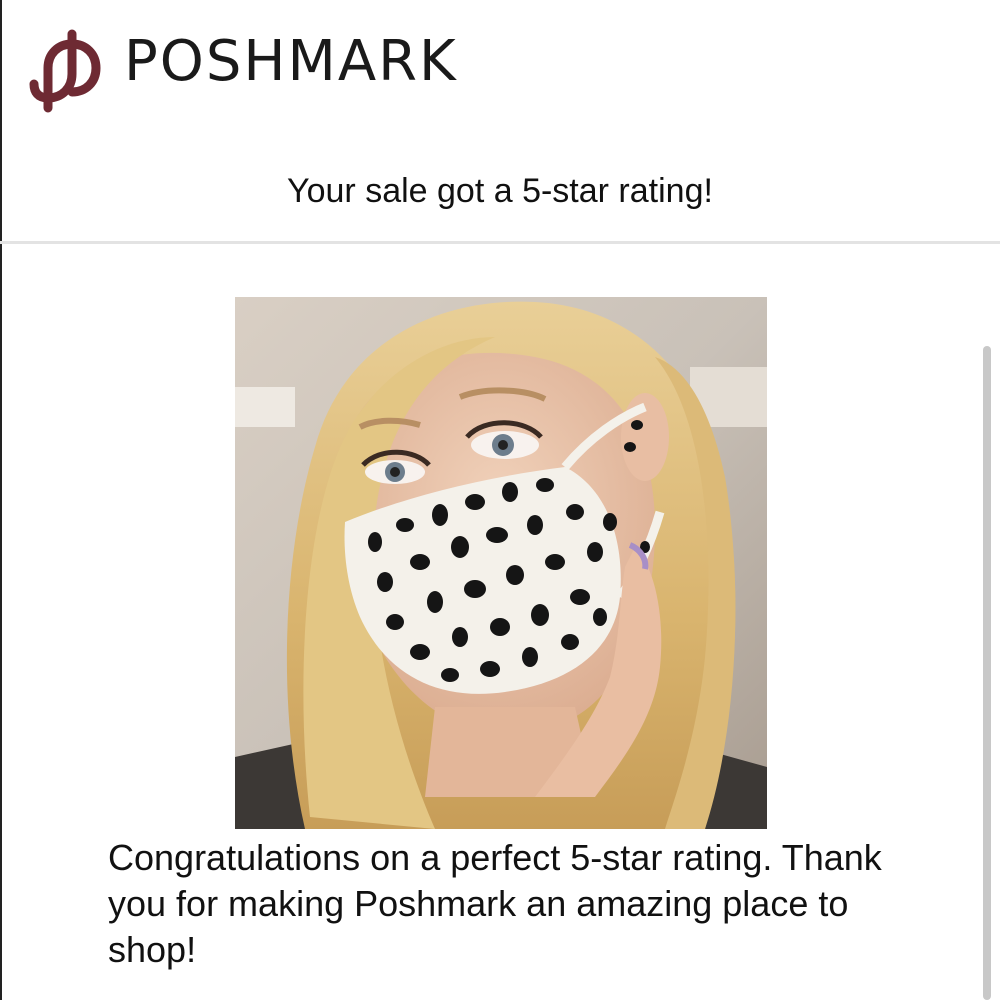 The image size is (1000, 1000). What do you see at coordinates (65, 71) in the screenshot?
I see `poshmark-logo-icon` at bounding box center [65, 71].